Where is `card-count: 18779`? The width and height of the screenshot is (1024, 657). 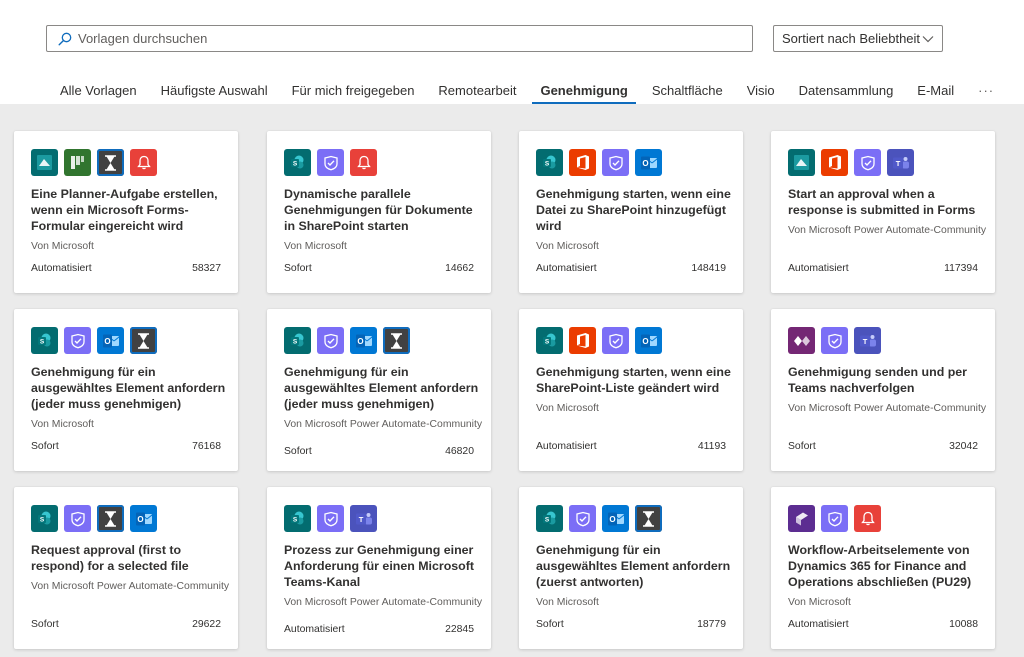 card-count: 18779 is located at coordinates (711, 624).